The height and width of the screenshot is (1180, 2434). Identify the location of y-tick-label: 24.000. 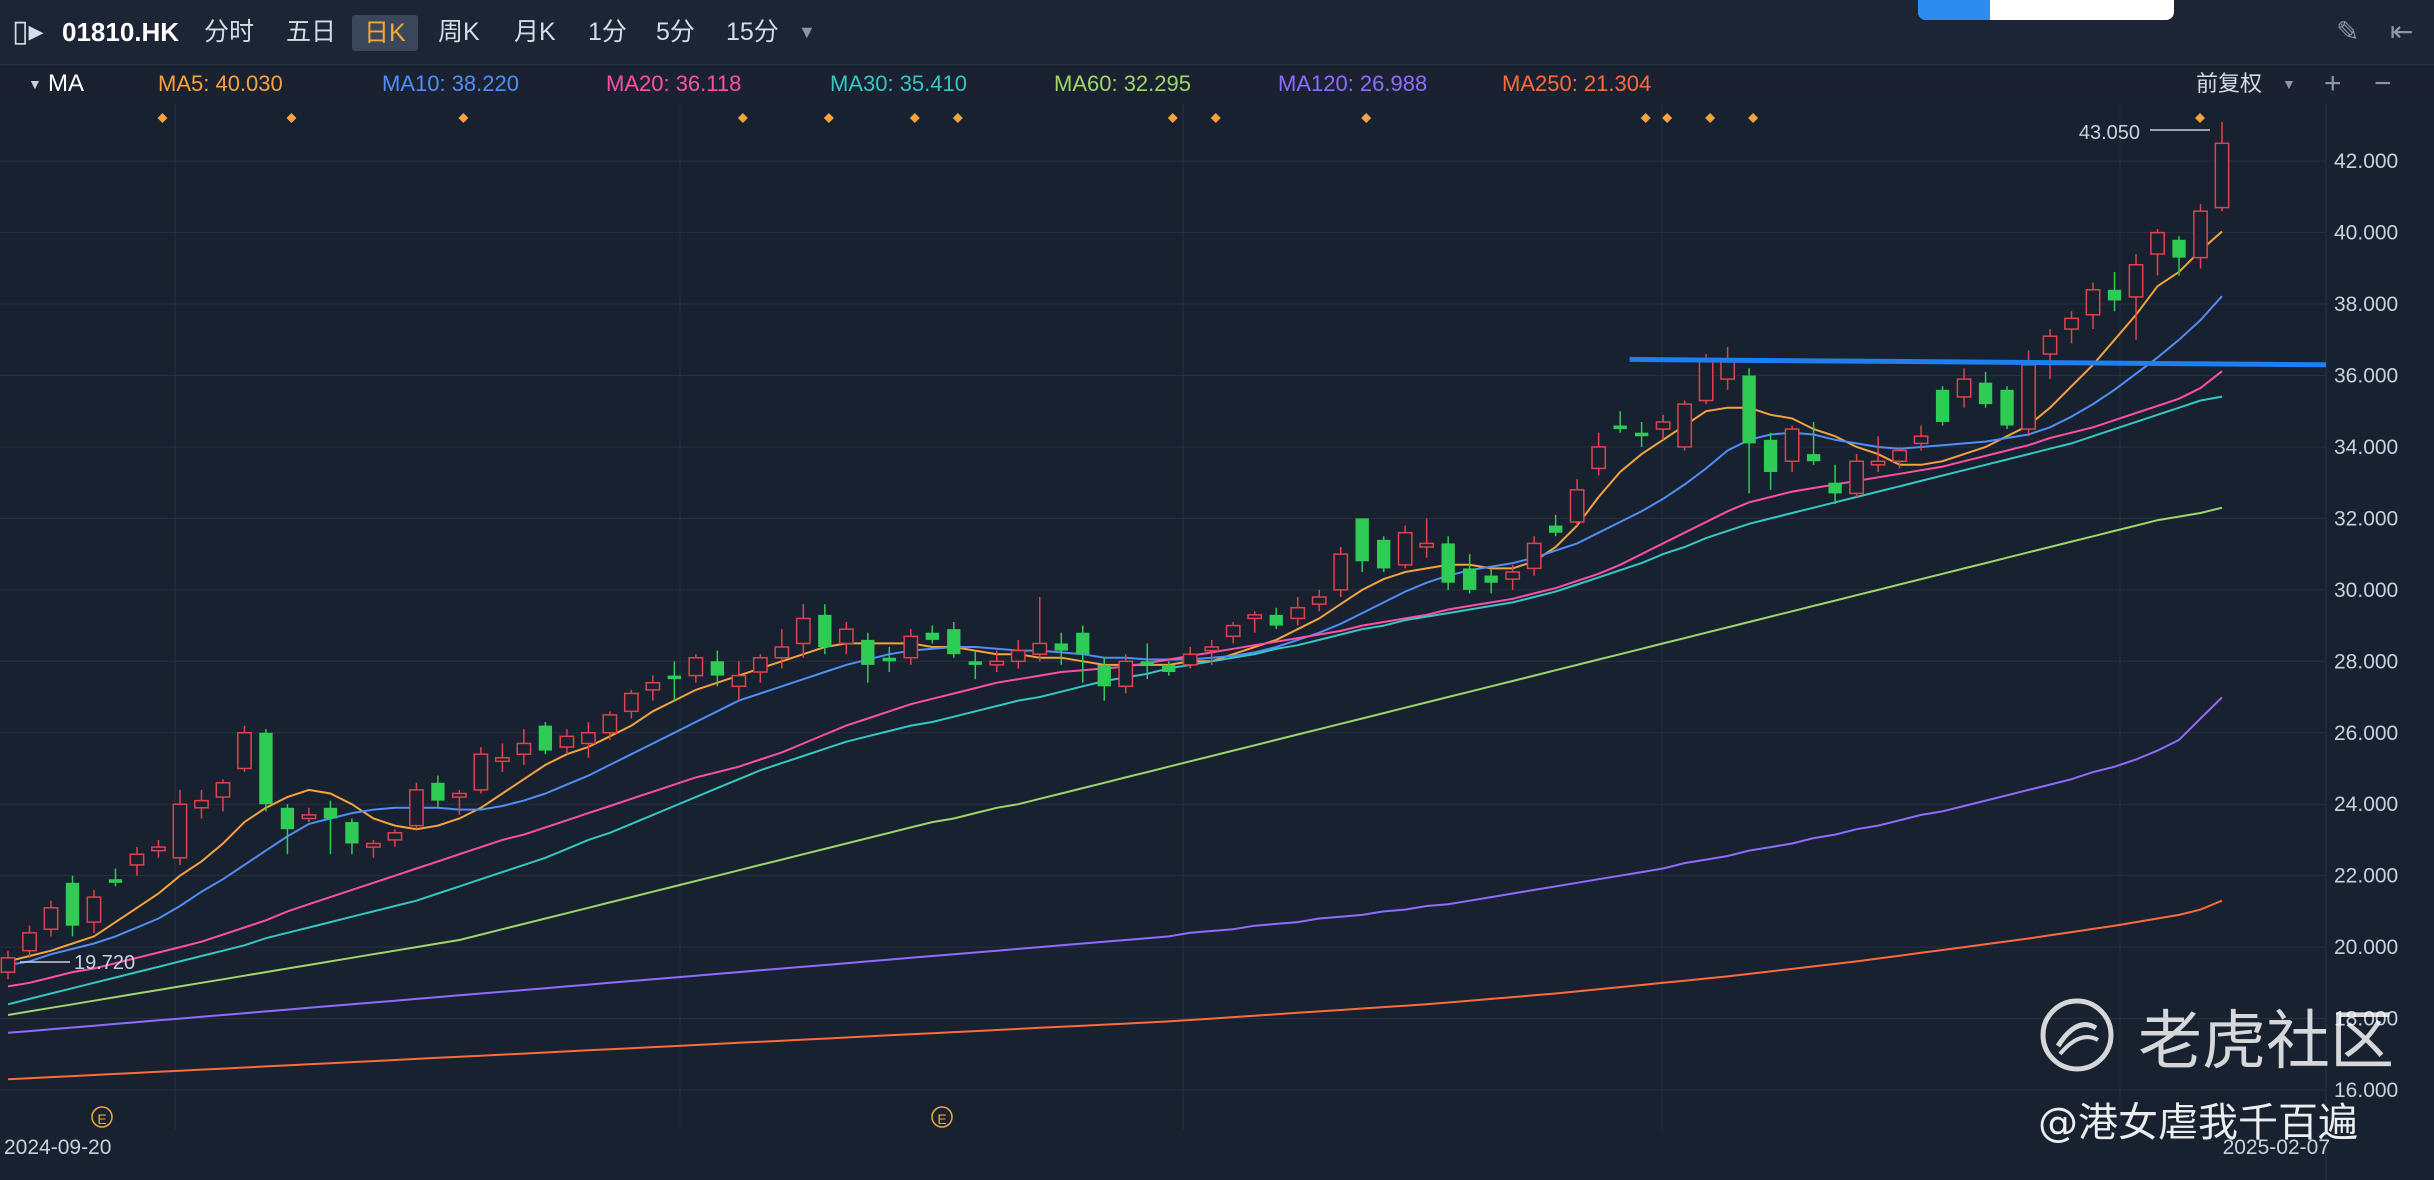
(2366, 804).